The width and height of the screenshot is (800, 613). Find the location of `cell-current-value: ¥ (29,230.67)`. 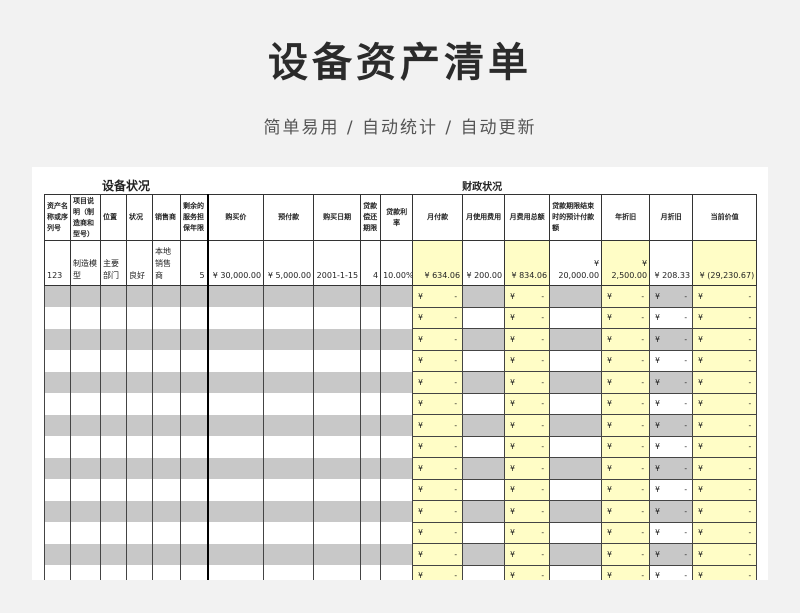

cell-current-value: ¥ (29,230.67) is located at coordinates (725, 263).